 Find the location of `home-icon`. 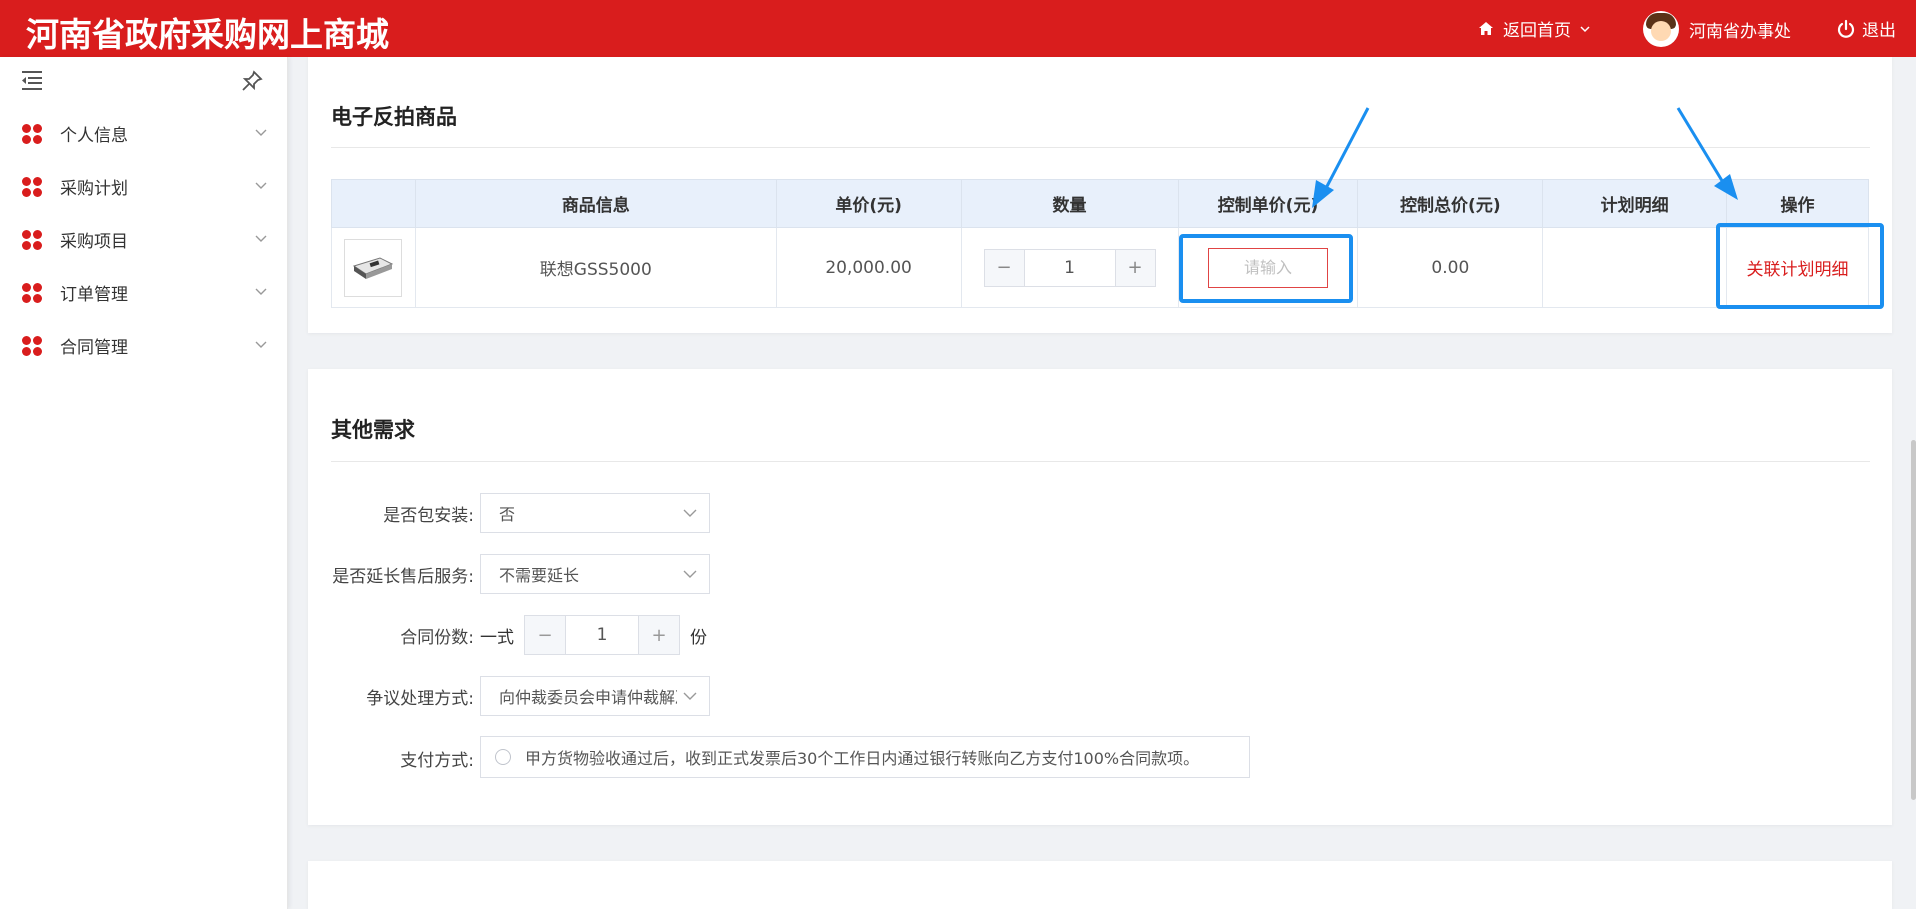

home-icon is located at coordinates (1486, 28).